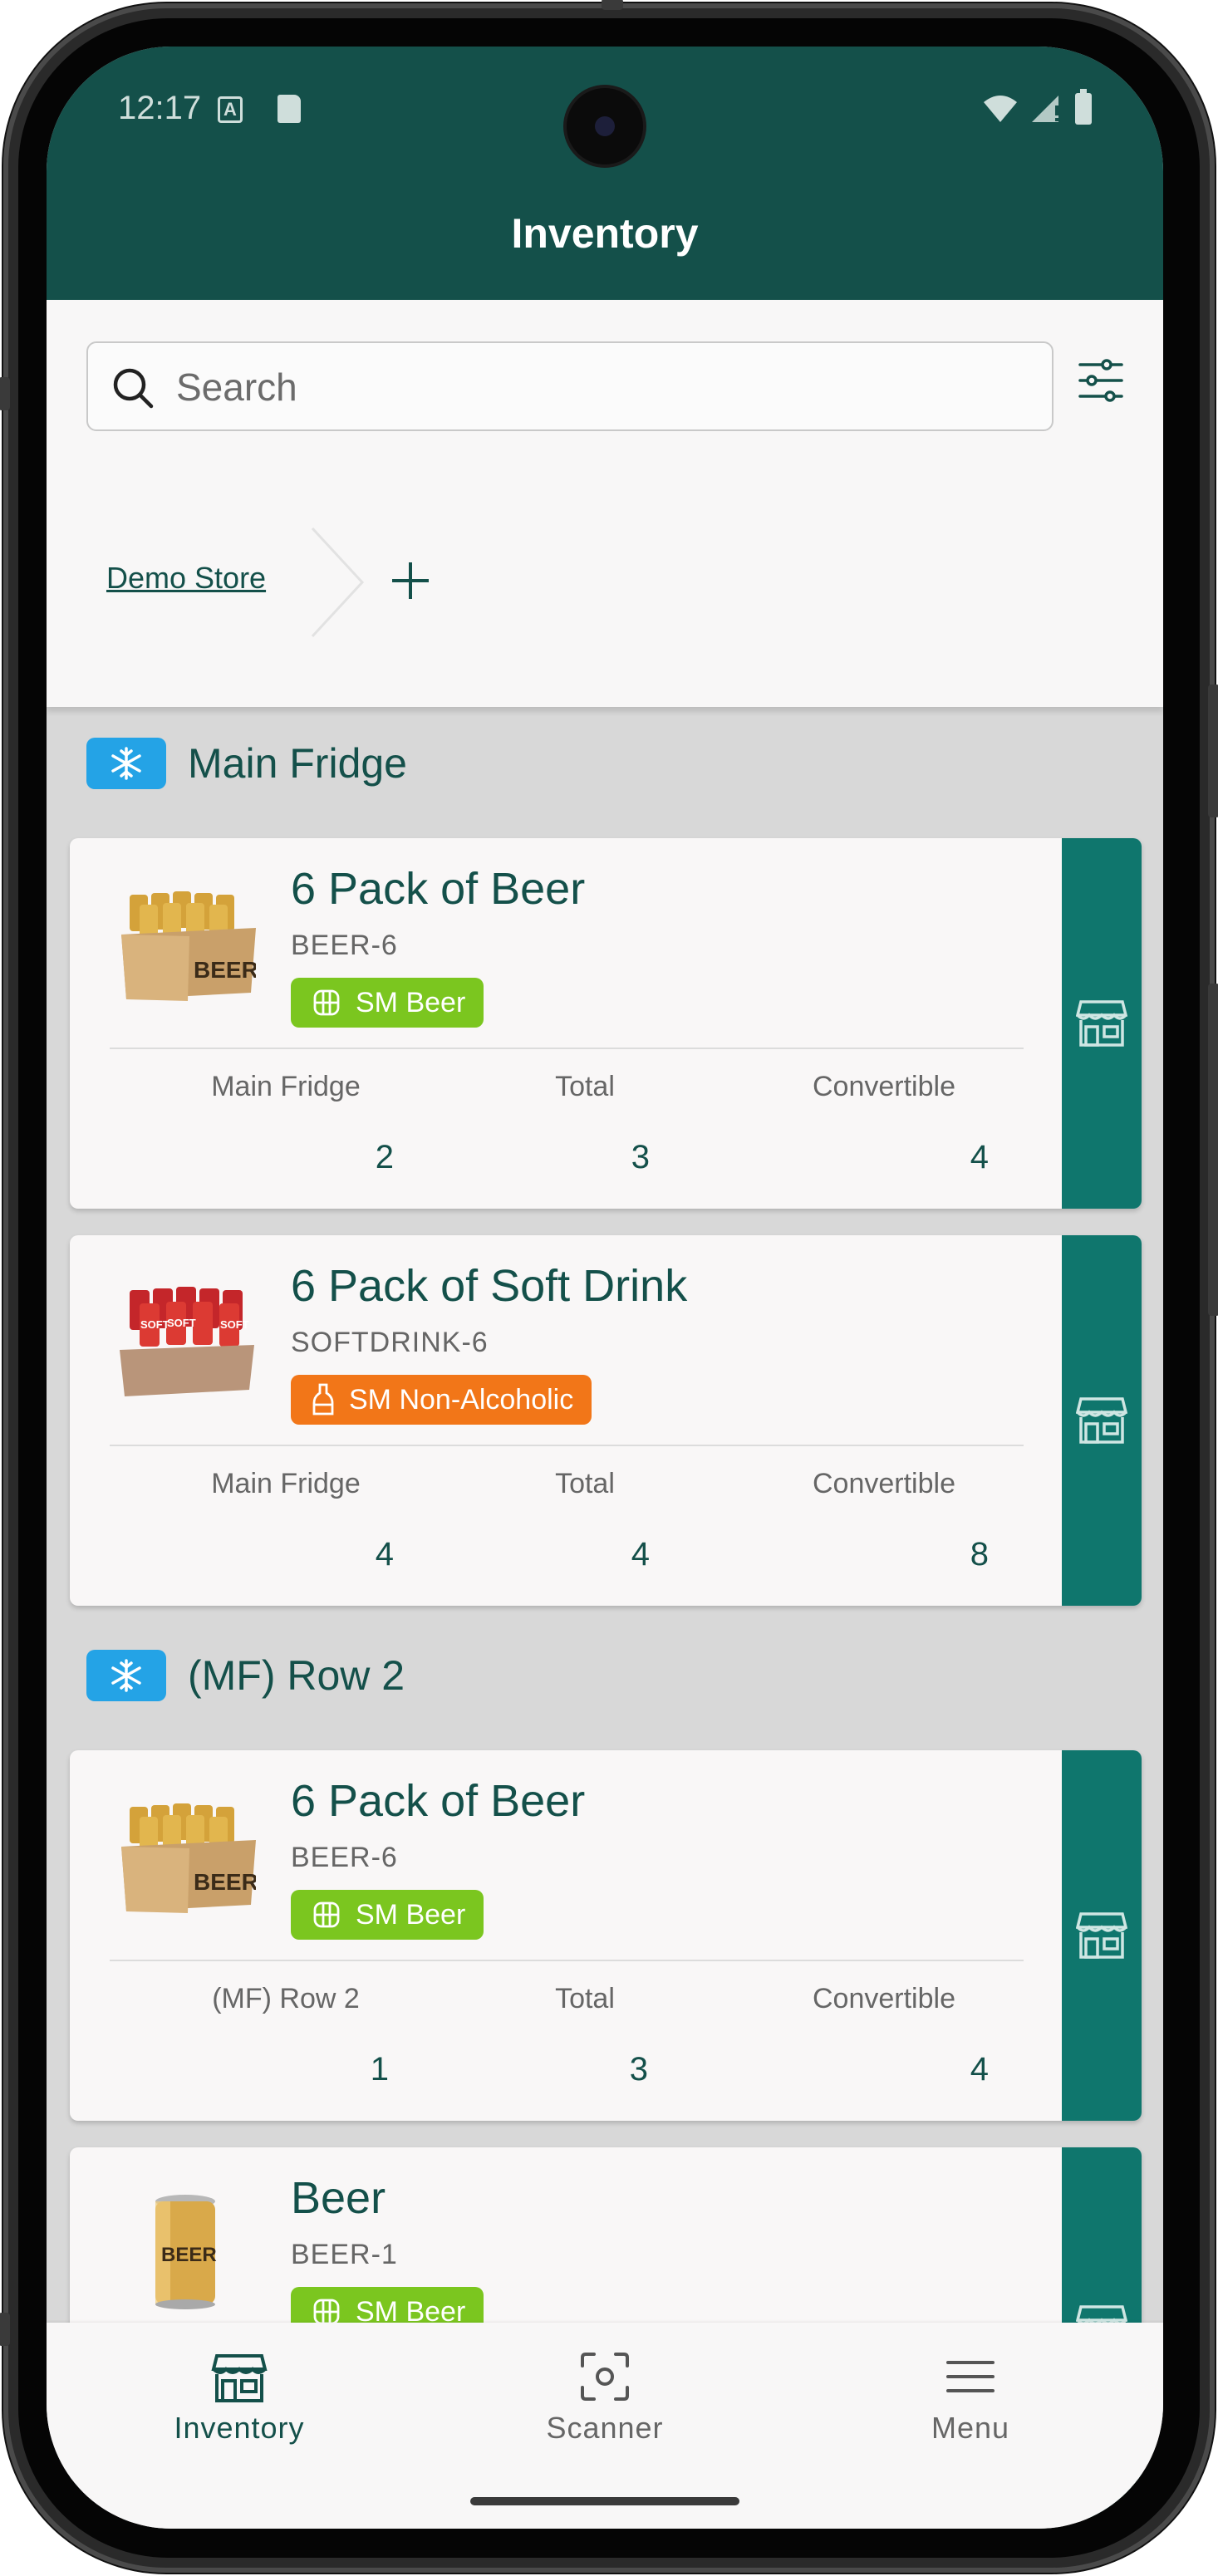 This screenshot has width=1218, height=2576. I want to click on beer-can-image: BEER, so click(186, 2252).